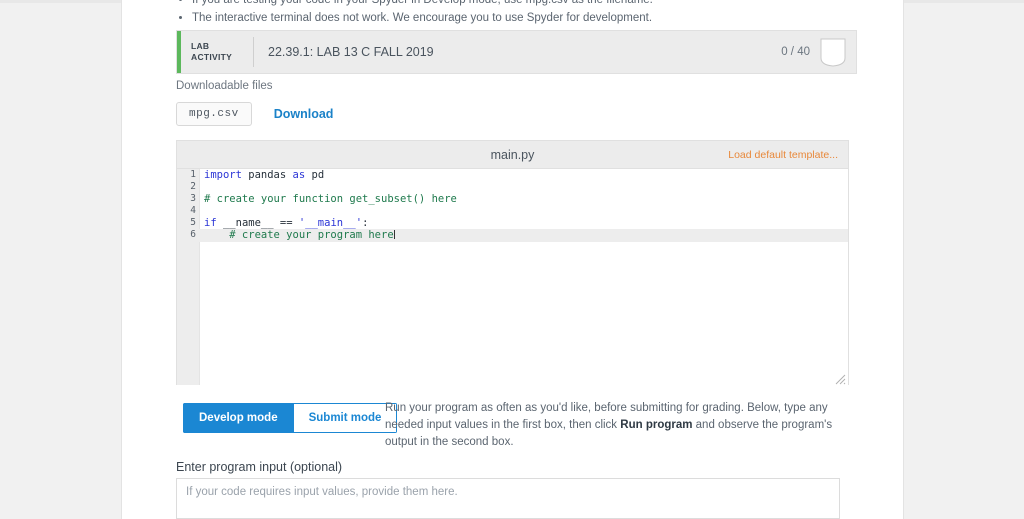 Image resolution: width=1024 pixels, height=519 pixels. I want to click on lab-activity-title: 22.39.1: LAB 13 C FALL 2019, so click(351, 52).